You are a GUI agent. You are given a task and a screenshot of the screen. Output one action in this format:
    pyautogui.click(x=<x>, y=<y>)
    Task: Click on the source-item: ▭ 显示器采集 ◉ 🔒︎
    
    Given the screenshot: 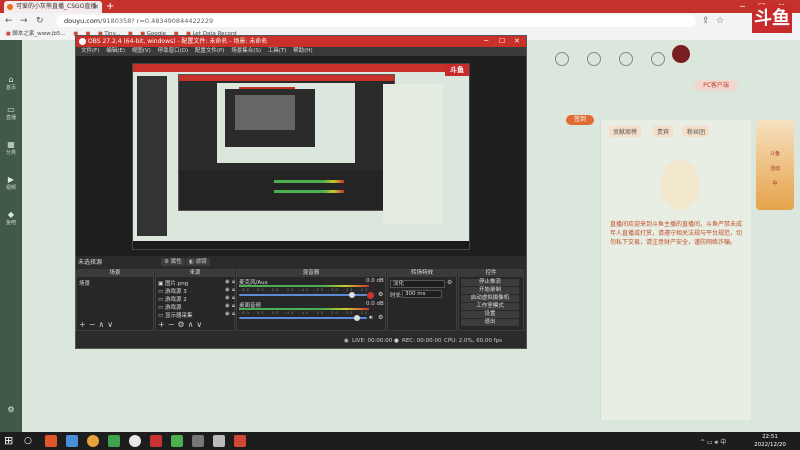 What is the action you would take?
    pyautogui.click(x=196, y=315)
    